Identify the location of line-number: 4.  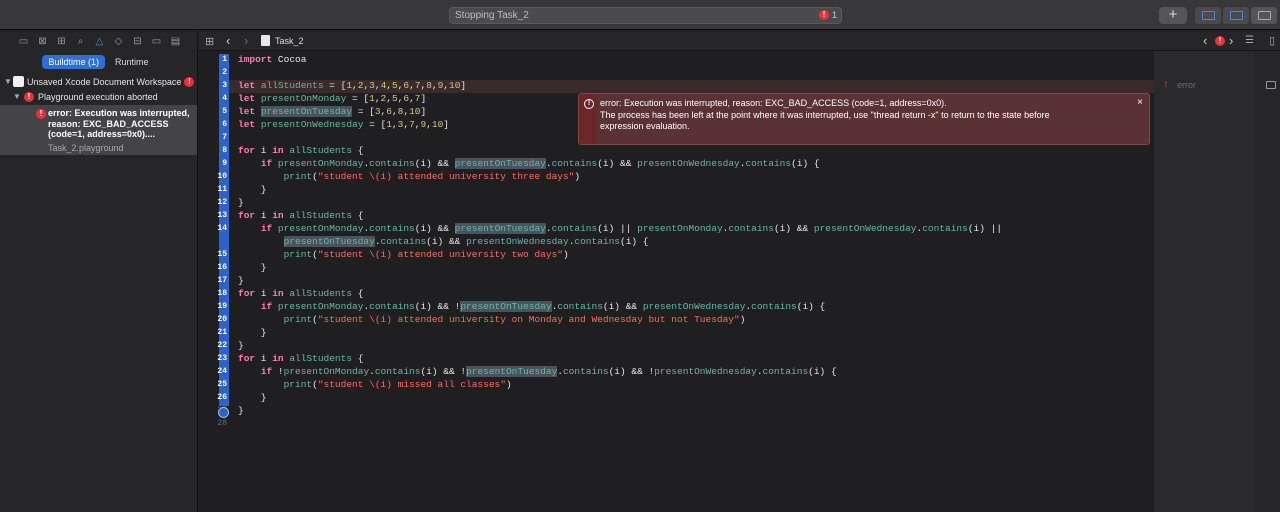
(224, 98).